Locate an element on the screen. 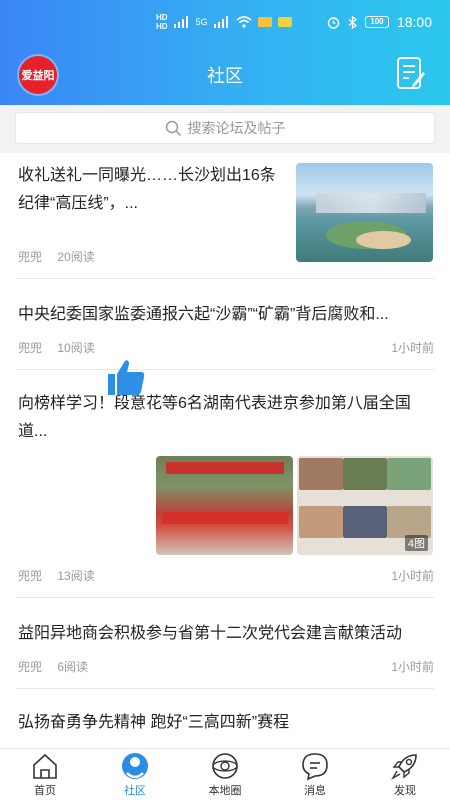  post-meta: 兜兜 6阅读 is located at coordinates (59, 666).